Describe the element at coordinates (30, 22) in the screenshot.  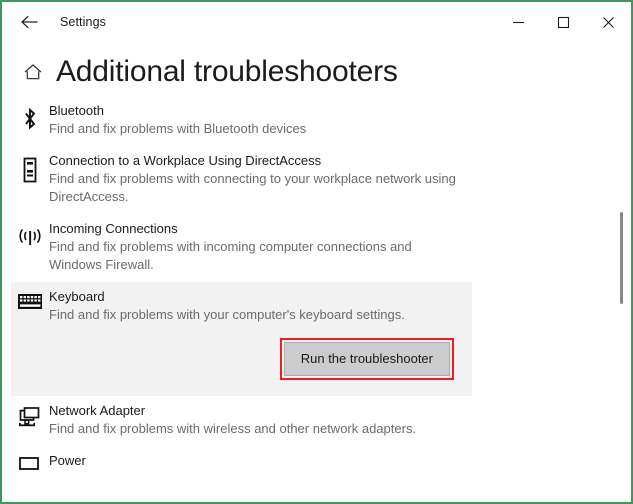
I see `back-button` at that location.